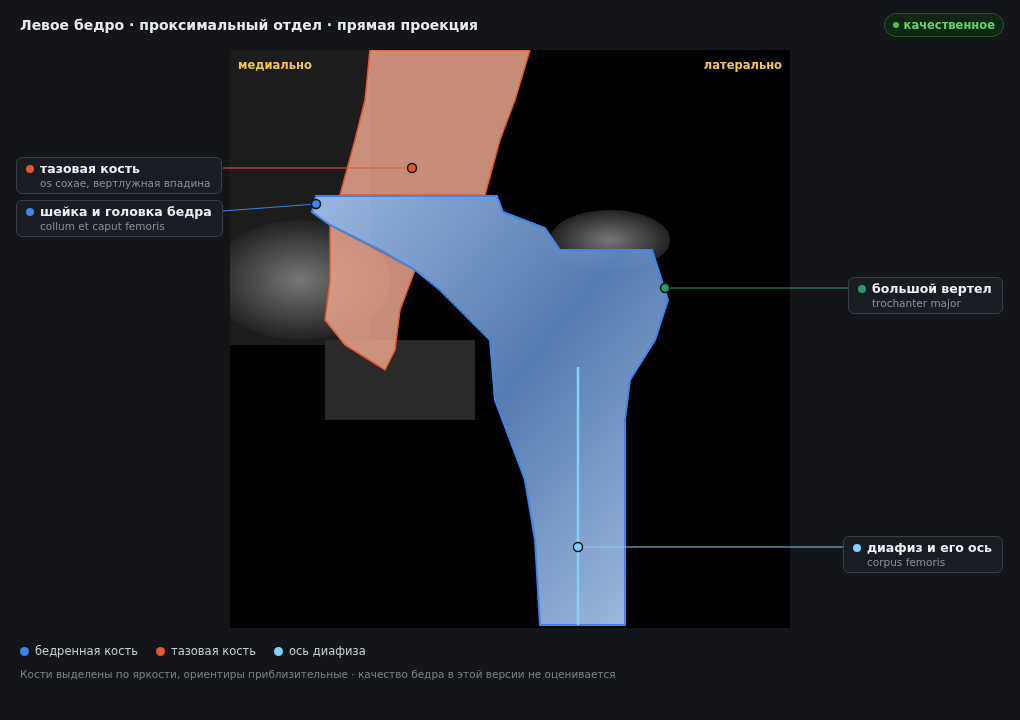 The width and height of the screenshot is (1020, 720). What do you see at coordinates (90, 168) in the screenshot?
I see `callout-title: тазовая кость` at bounding box center [90, 168].